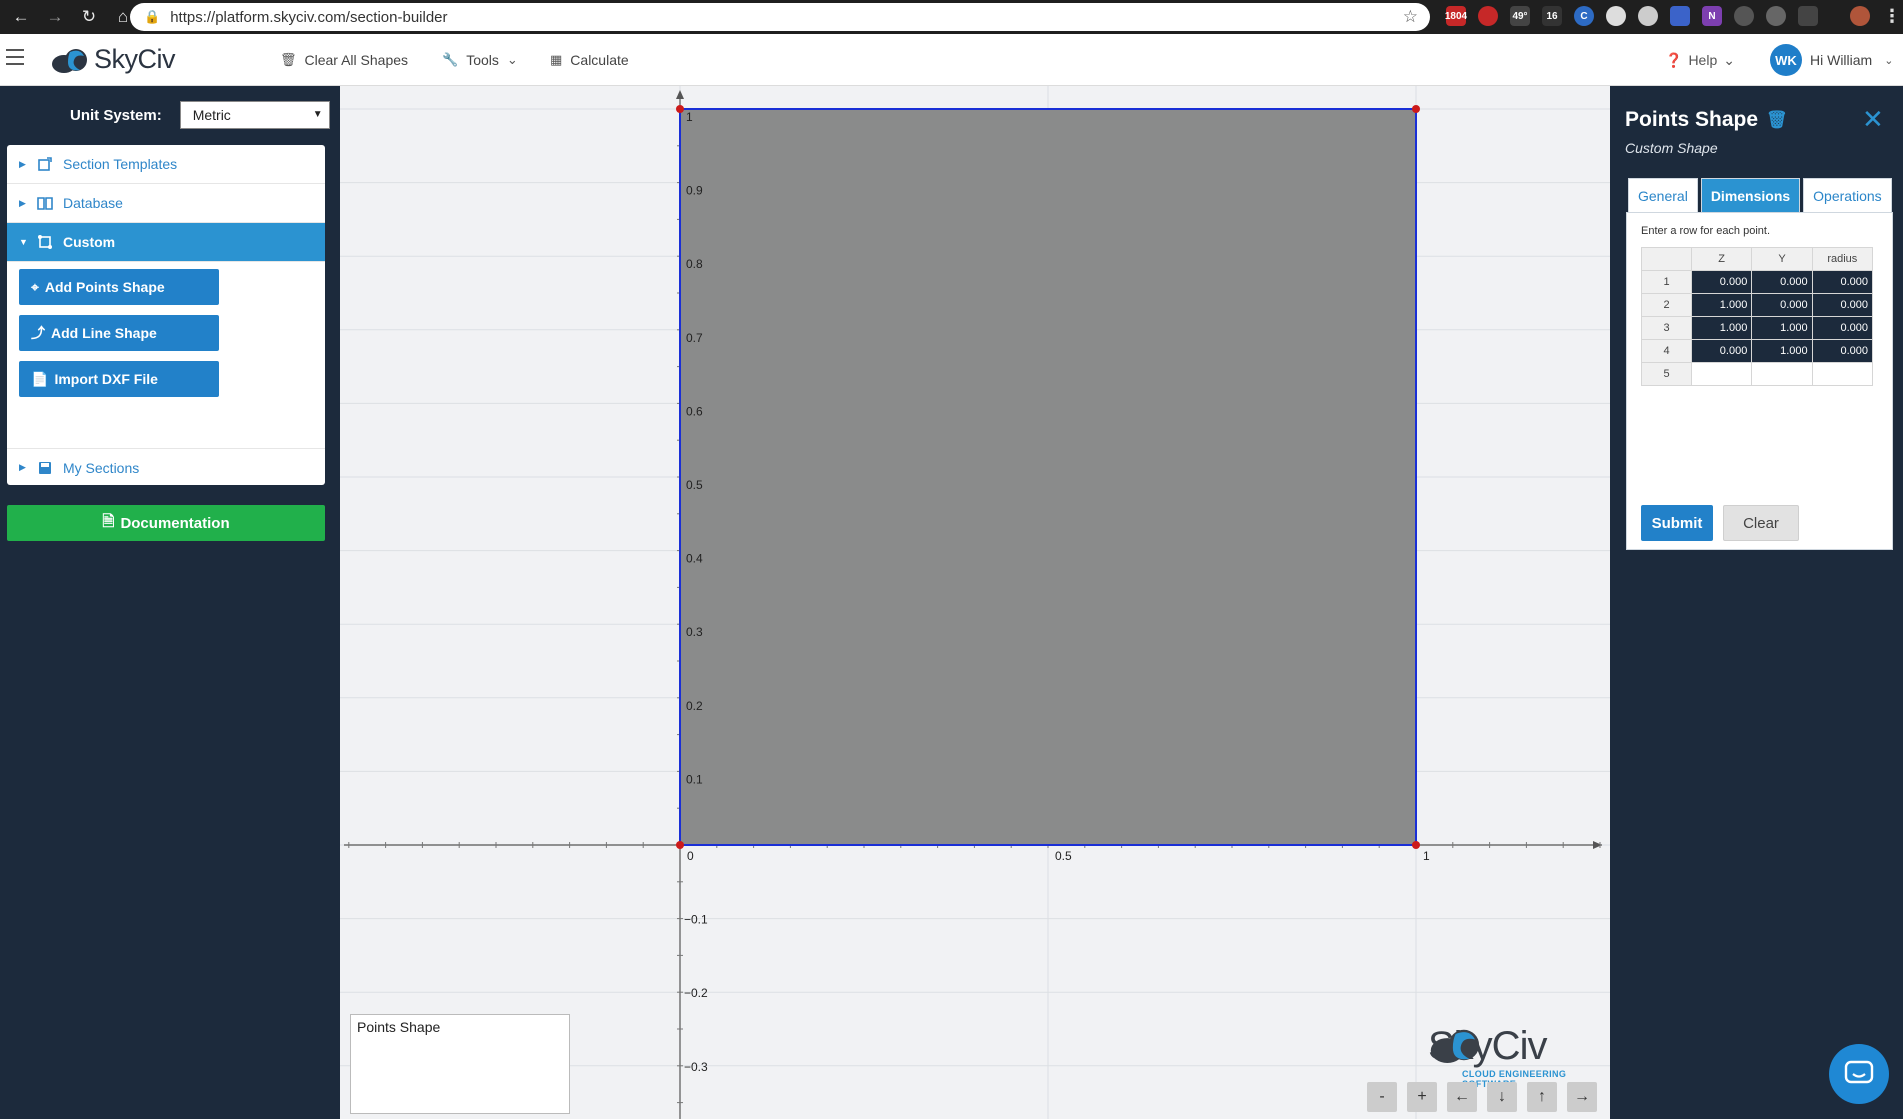  I want to click on import-dxf-button: 📄 Import DXF File, so click(119, 379).